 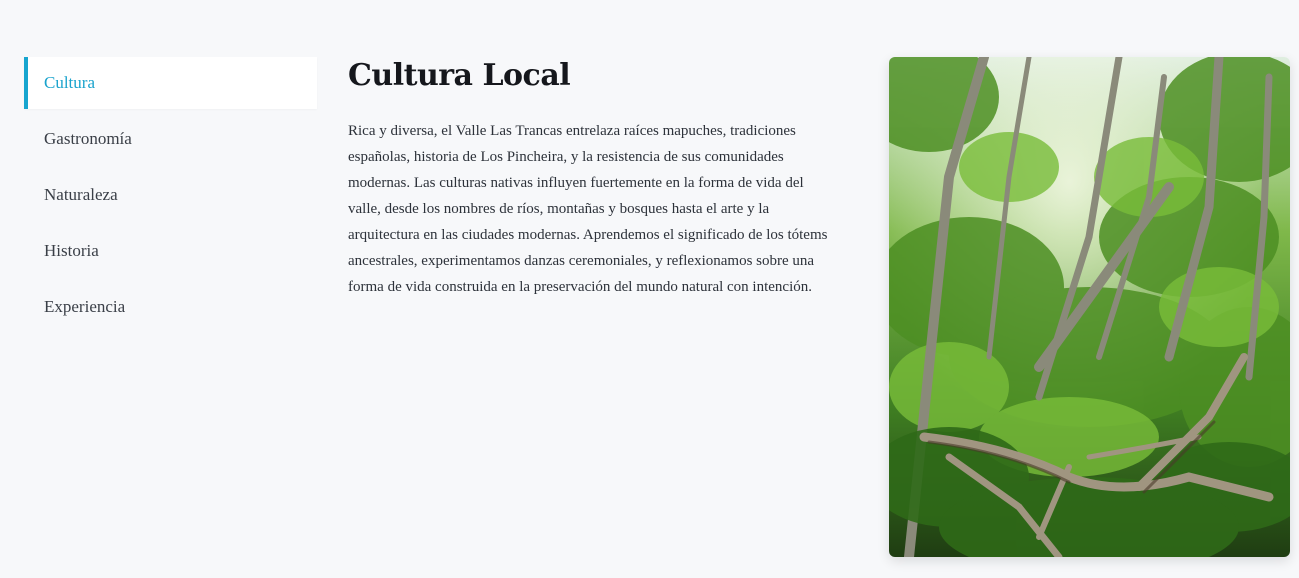 What do you see at coordinates (88, 138) in the screenshot?
I see `sidebar-item-label: Gastronomía` at bounding box center [88, 138].